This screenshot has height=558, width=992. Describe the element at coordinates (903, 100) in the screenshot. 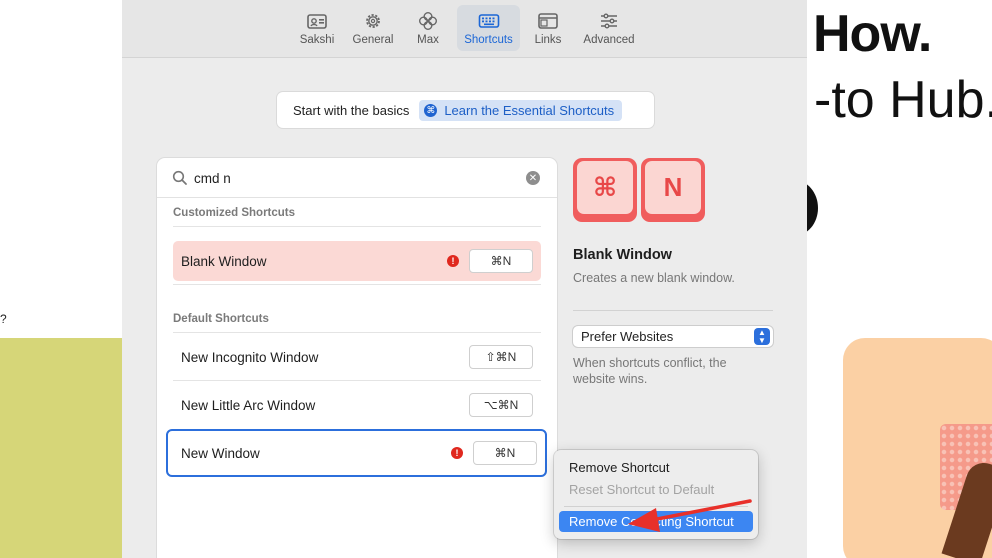

I see `background-headline-2: -to Hub.` at that location.